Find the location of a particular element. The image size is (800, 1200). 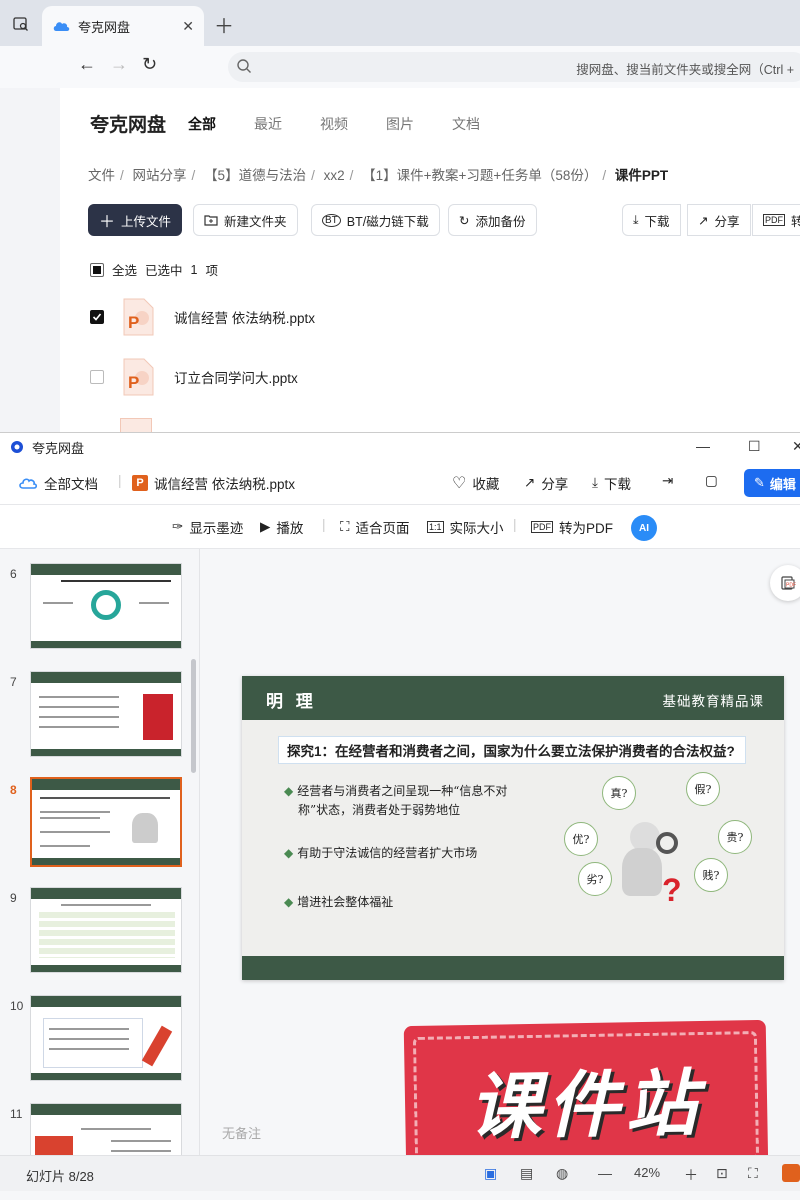

thumb-number: 11 is located at coordinates (16, 1114).